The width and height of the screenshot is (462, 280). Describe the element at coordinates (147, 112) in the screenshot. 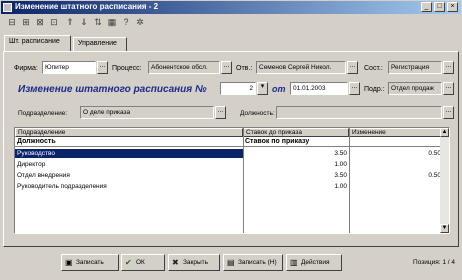

I see `division-field: О деле приказа` at that location.